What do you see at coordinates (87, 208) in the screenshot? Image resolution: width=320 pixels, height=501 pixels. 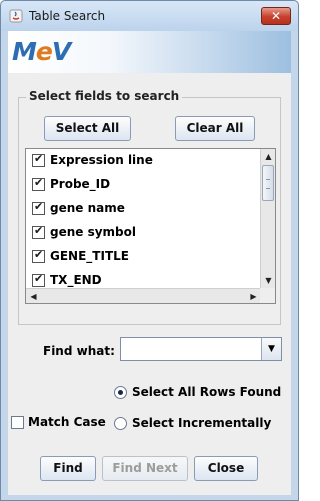 I see `list-item-label: gene name` at bounding box center [87, 208].